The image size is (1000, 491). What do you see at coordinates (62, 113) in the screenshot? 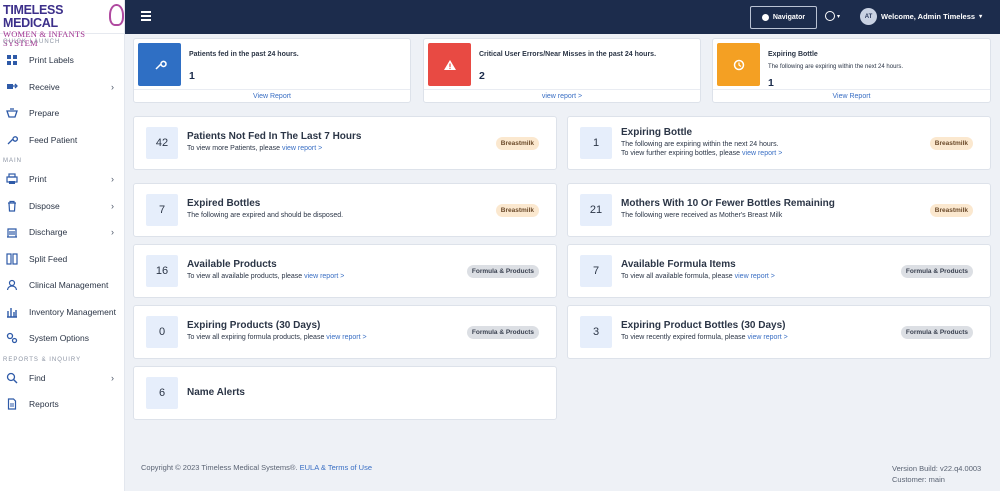
I see `sidebar-item-prepare: Prepare` at bounding box center [62, 113].